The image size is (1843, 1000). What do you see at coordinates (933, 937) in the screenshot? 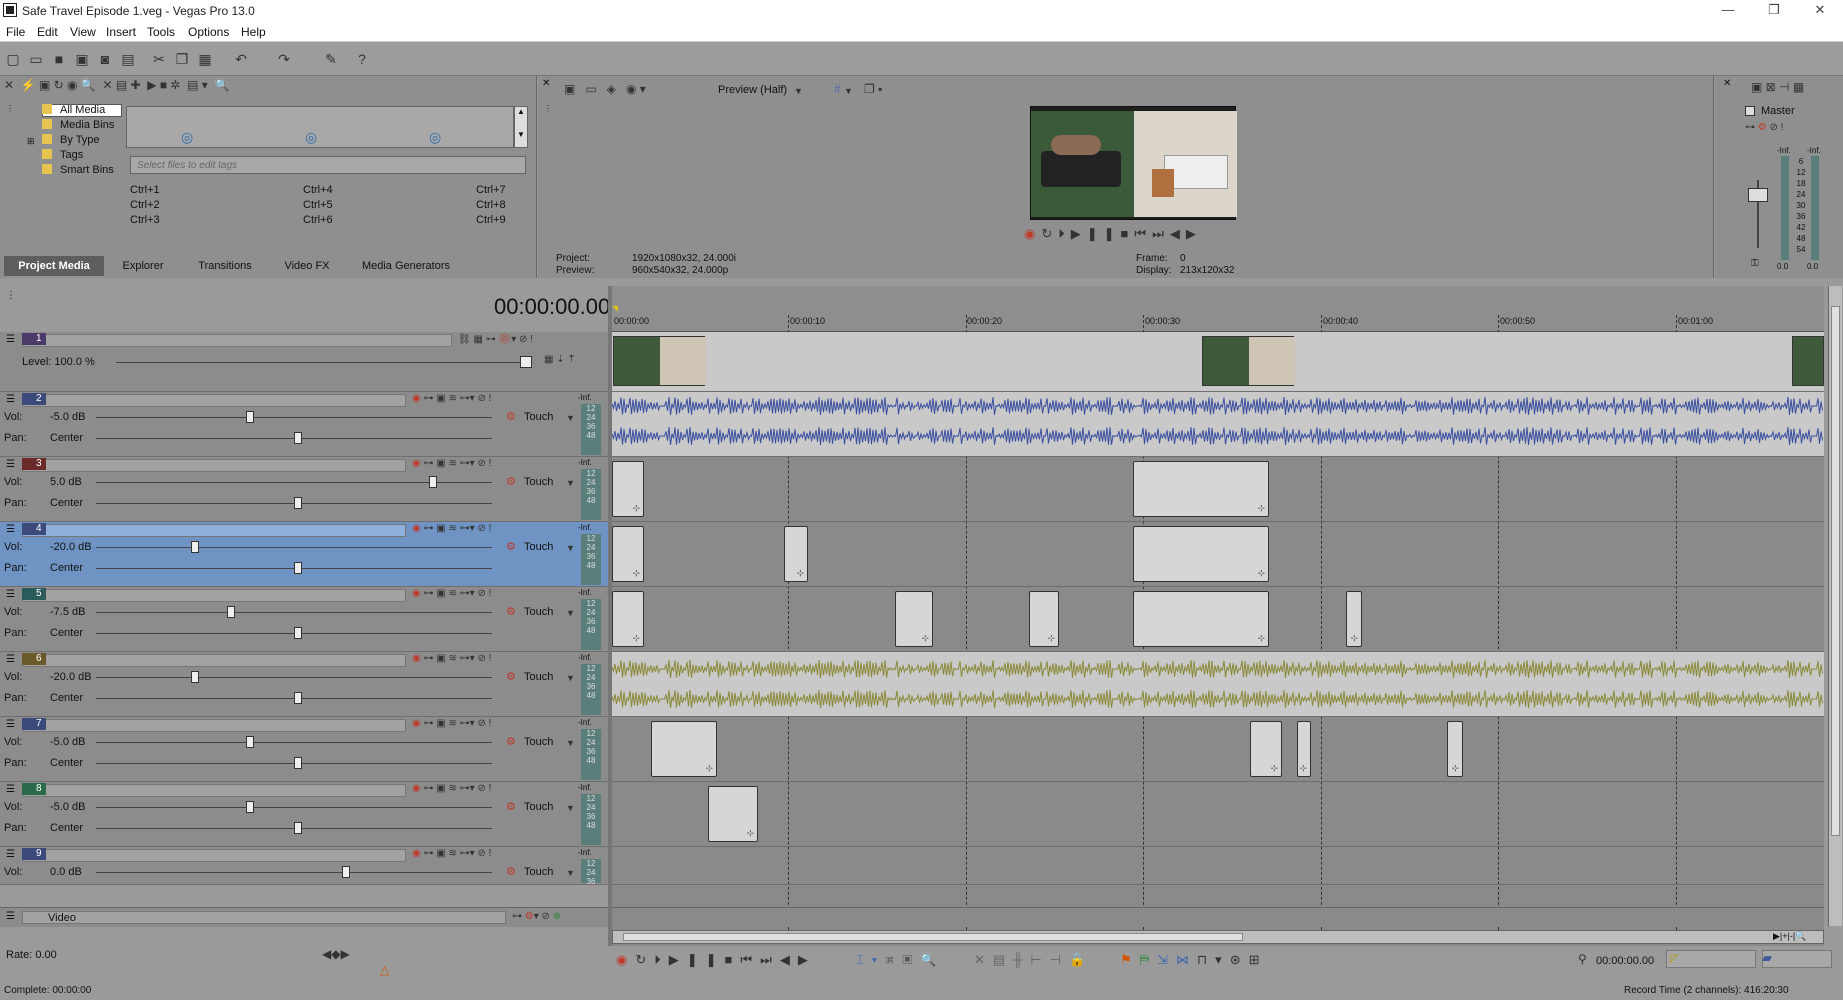
I see `scroll-thumb` at bounding box center [933, 937].